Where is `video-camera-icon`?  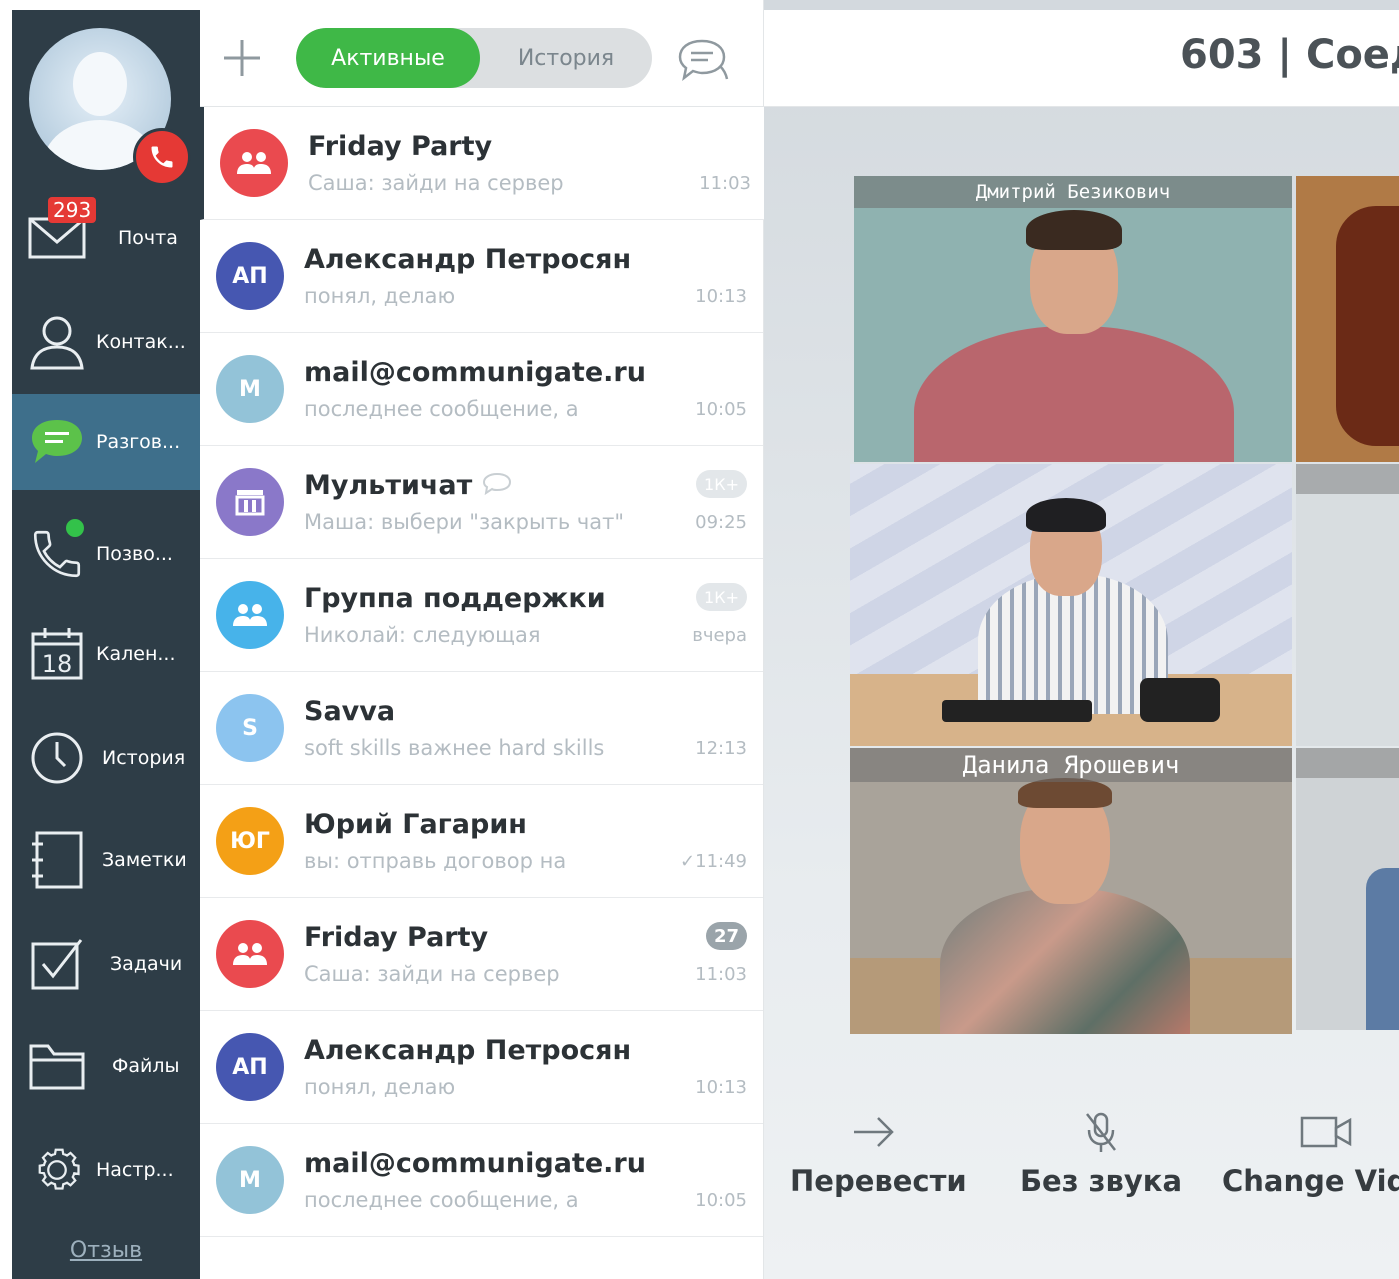 video-camera-icon is located at coordinates (1310, 1132).